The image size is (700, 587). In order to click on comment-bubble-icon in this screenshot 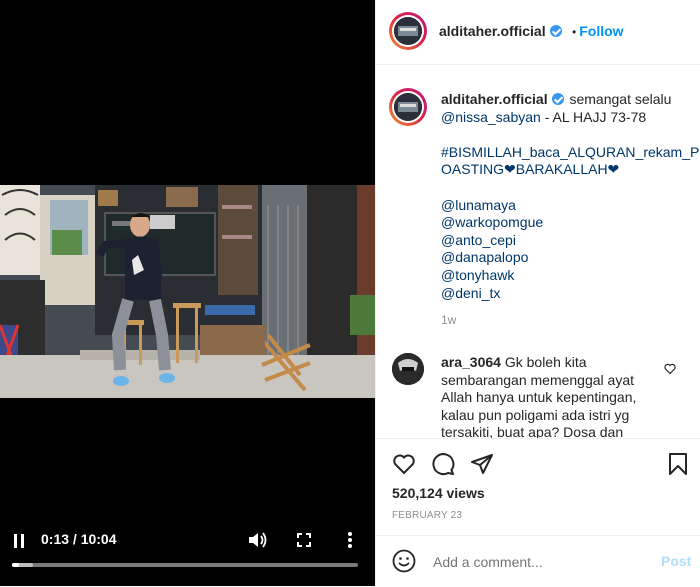, I will do `click(443, 464)`.